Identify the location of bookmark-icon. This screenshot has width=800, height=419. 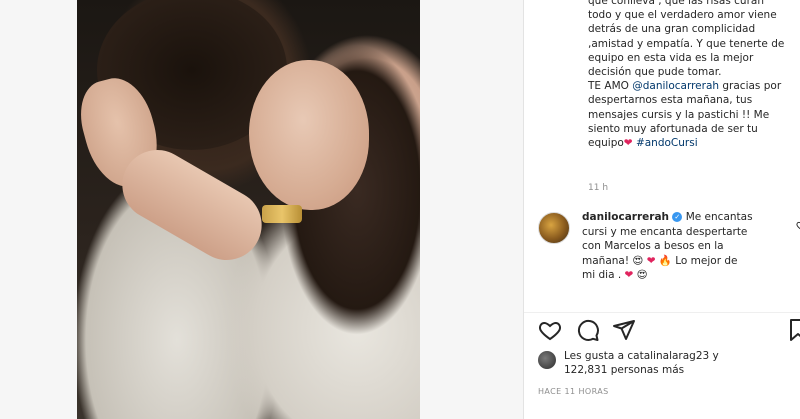
(795, 330).